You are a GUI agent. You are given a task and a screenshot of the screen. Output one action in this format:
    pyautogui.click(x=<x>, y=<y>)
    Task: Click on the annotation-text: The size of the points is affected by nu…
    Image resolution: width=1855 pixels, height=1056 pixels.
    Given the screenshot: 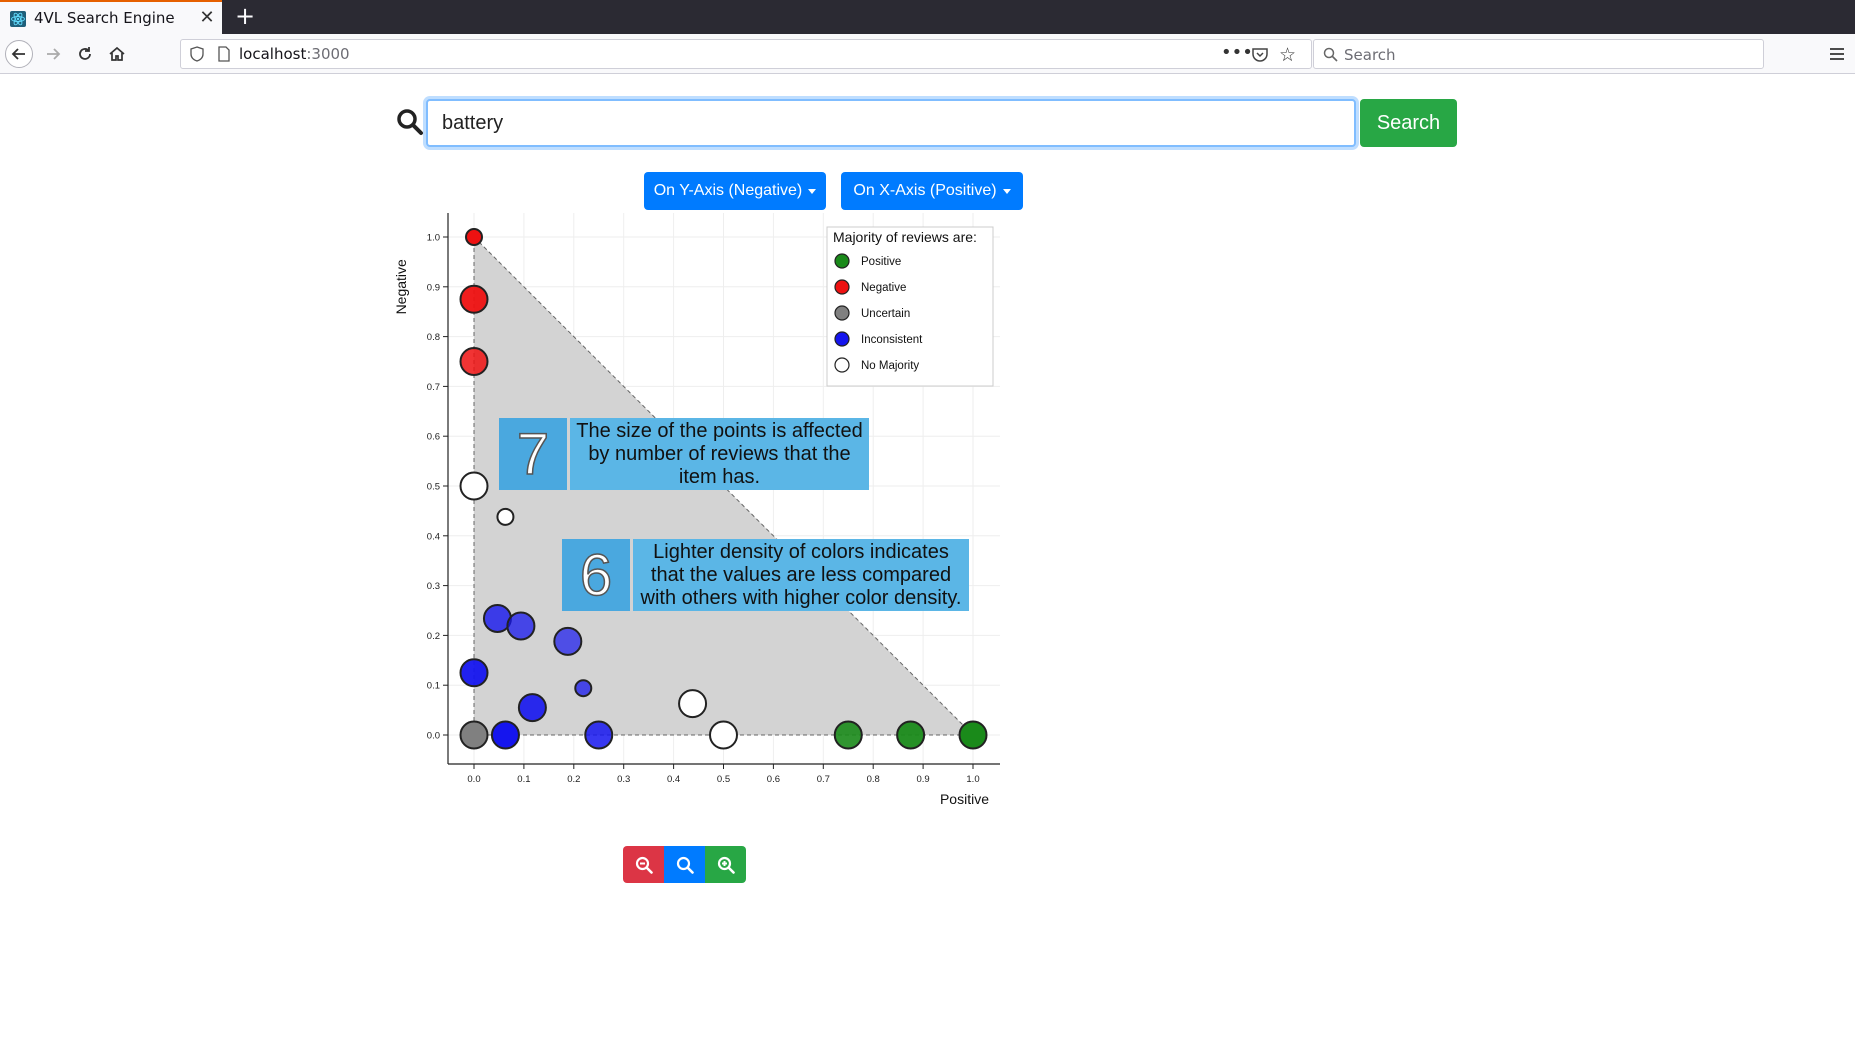 What is the action you would take?
    pyautogui.click(x=719, y=454)
    